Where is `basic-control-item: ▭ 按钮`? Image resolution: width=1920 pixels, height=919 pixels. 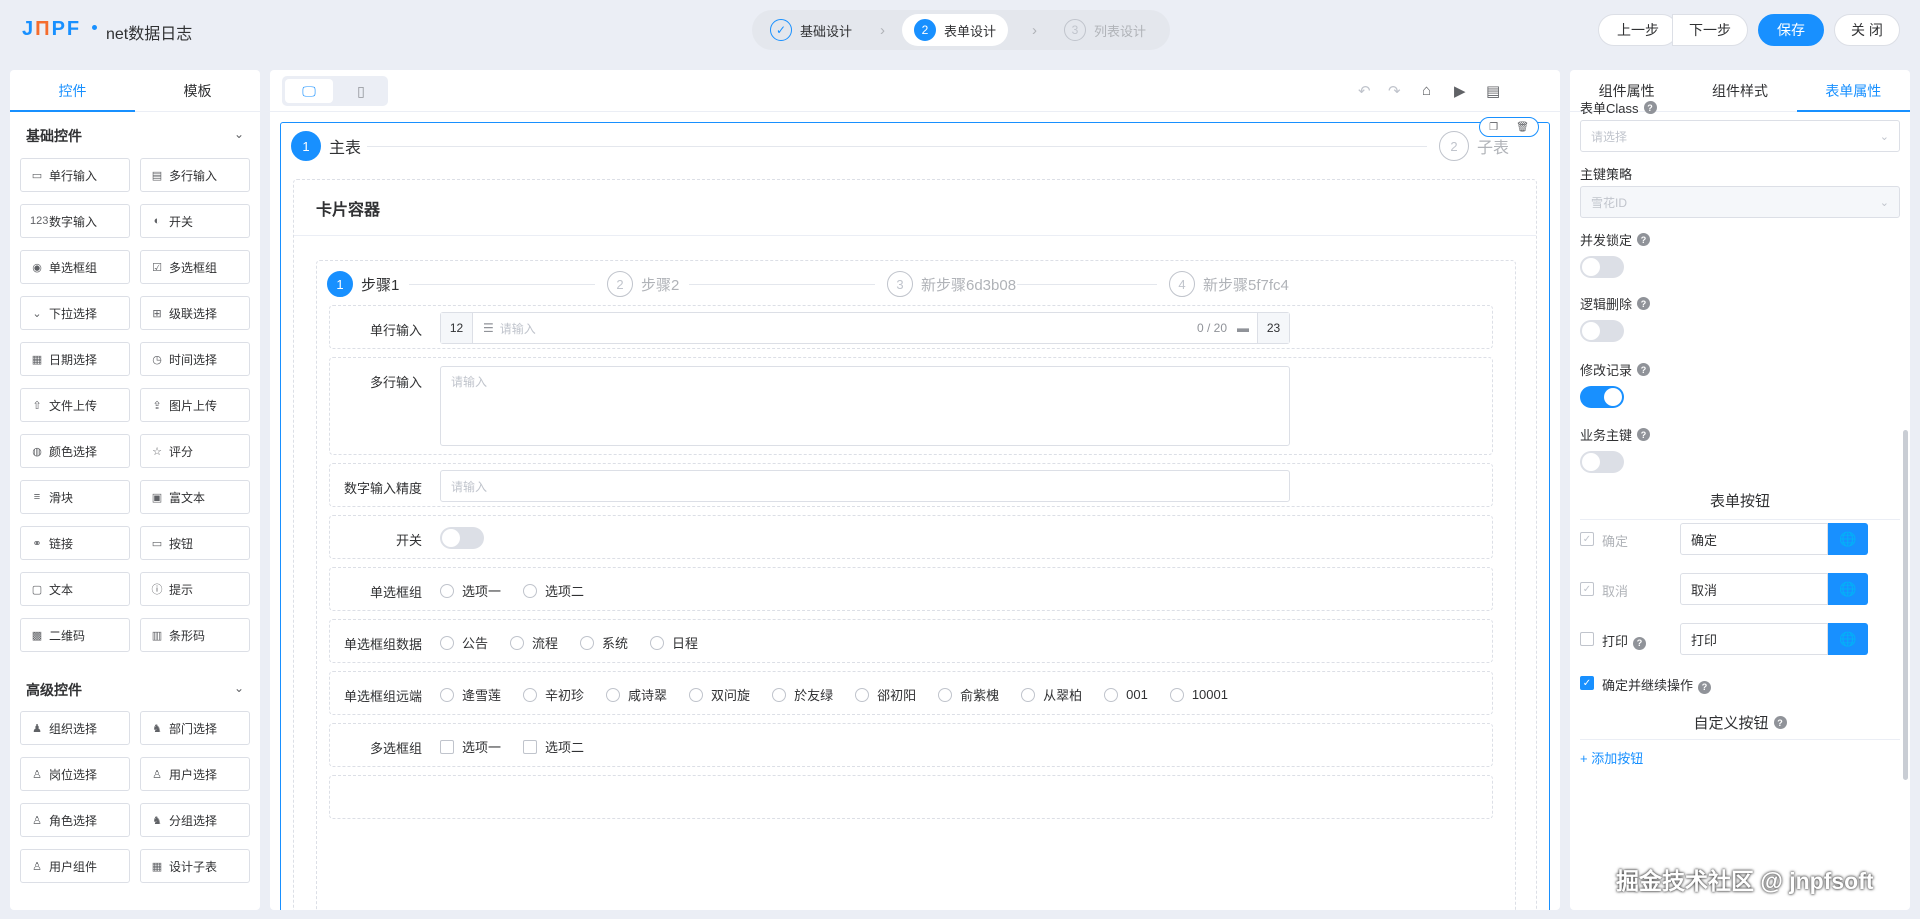
basic-control-item: ▭ 按钮 is located at coordinates (195, 543).